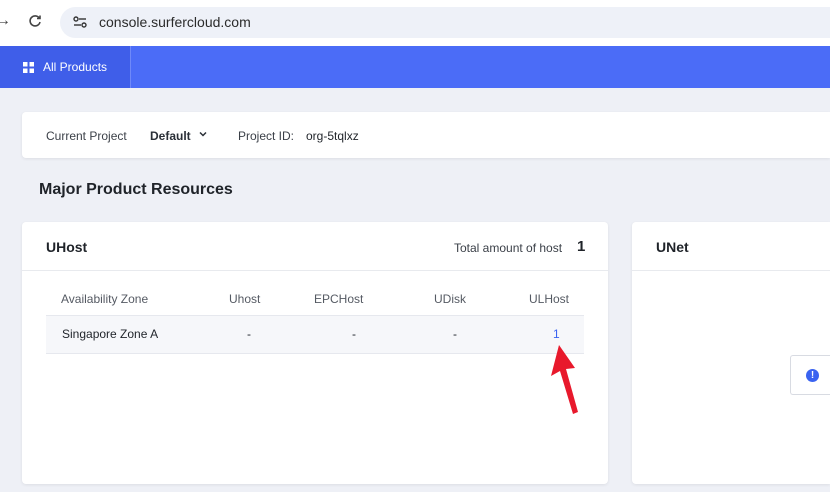 This screenshot has width=830, height=492. Describe the element at coordinates (203, 134) in the screenshot. I see `chevron-down-icon` at that location.